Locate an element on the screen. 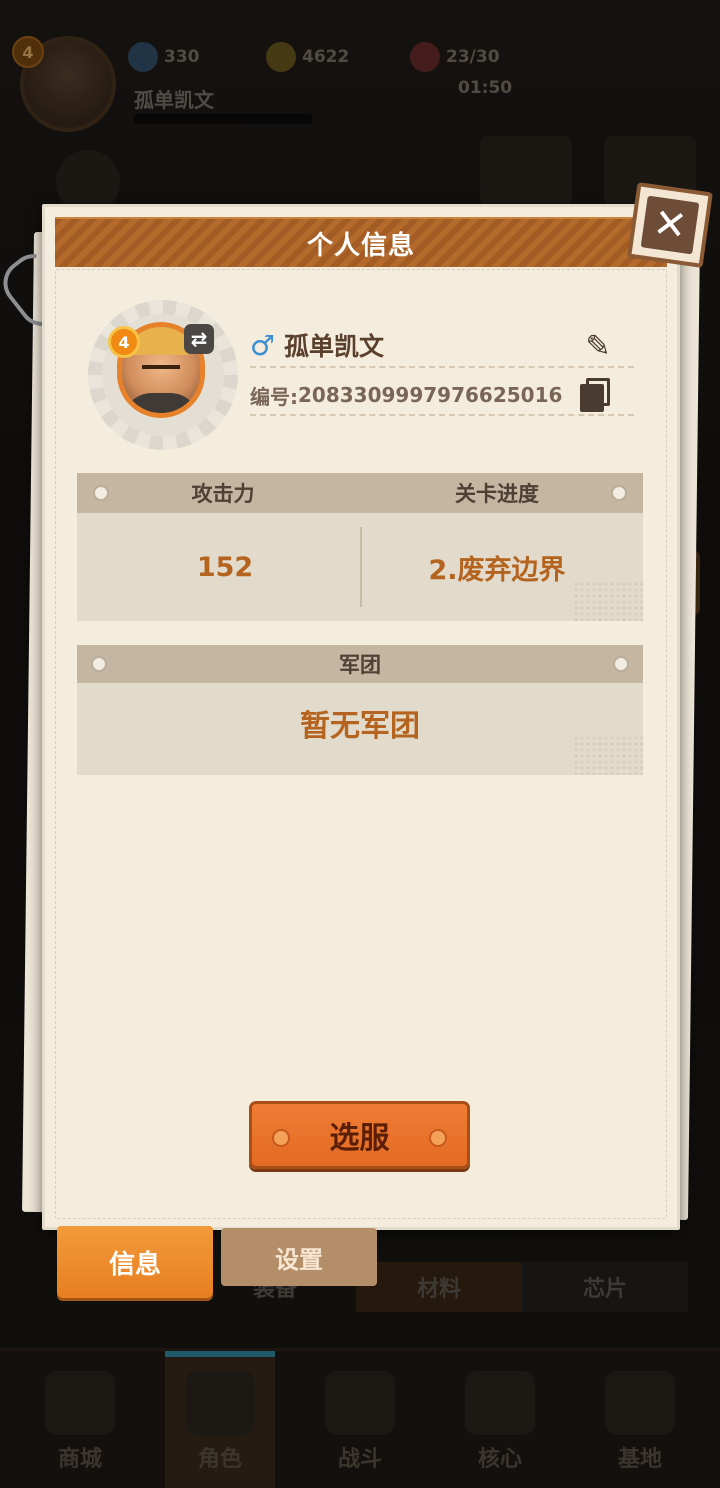 Image resolution: width=720 pixels, height=1488 pixels. modal-header: 个人信息 is located at coordinates (361, 242).